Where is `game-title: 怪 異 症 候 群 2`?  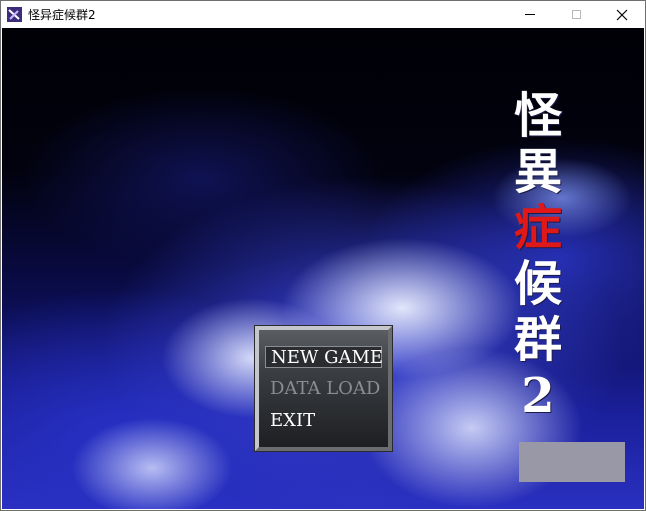
game-title: 怪 異 症 候 群 2 is located at coordinates (538, 256).